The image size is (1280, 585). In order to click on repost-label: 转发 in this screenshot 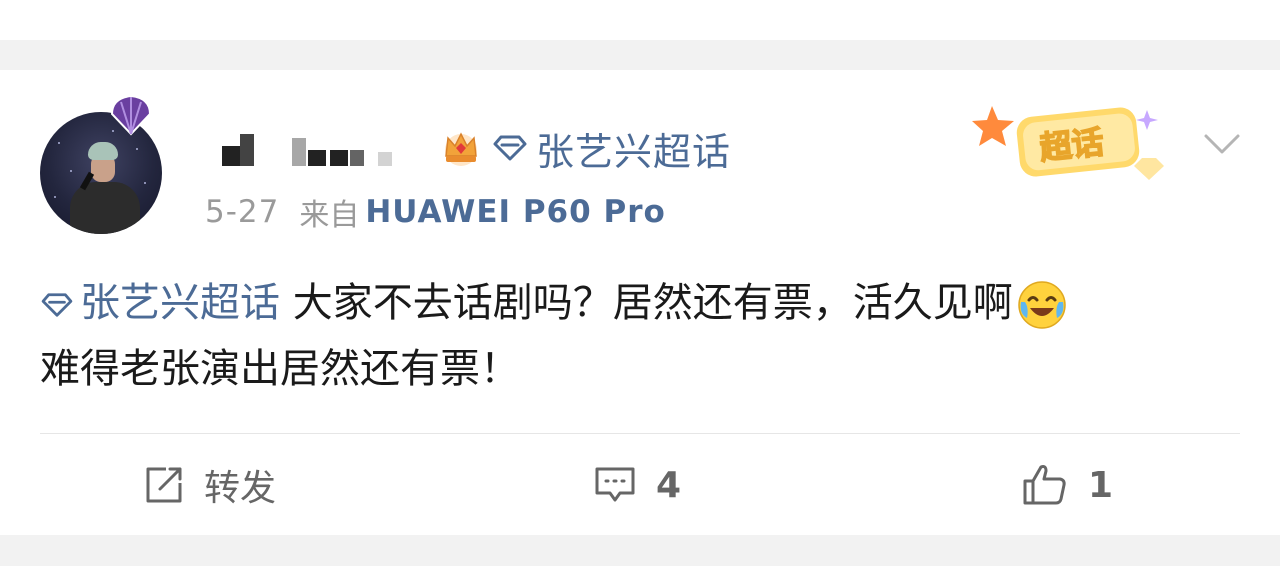, I will do `click(240, 488)`.